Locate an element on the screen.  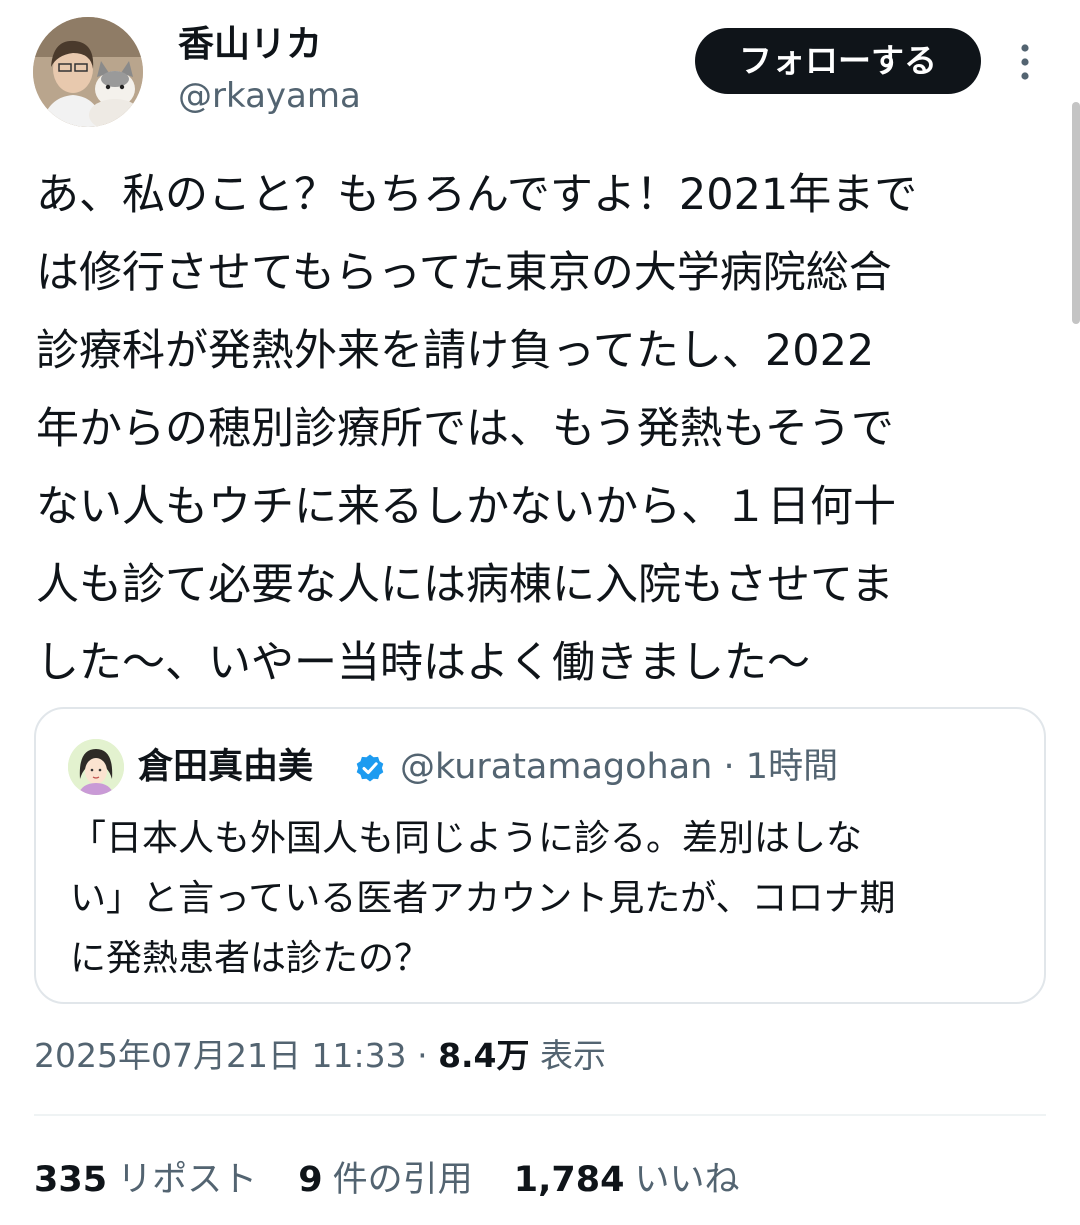
quoted-text-line: い」と言っている医者アカウント見たが、コロナ期 is located at coordinates (483, 898).